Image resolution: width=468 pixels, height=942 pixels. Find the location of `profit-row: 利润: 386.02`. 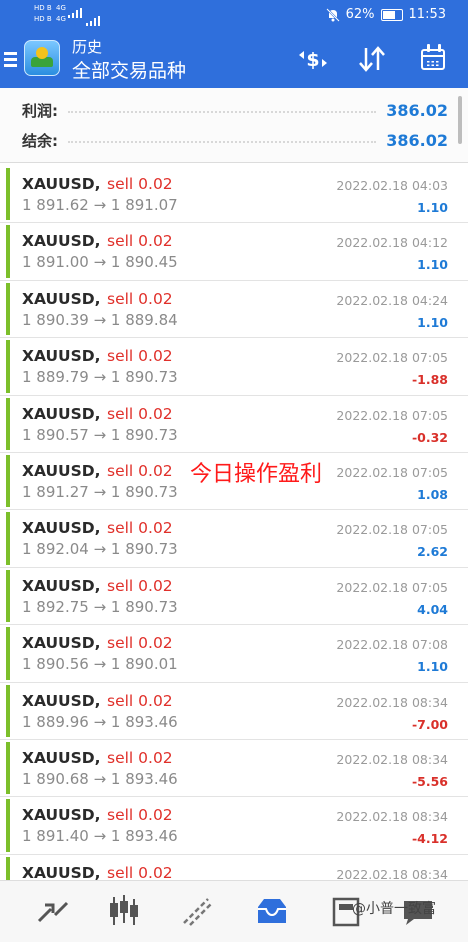

profit-row: 利润: 386.02 is located at coordinates (235, 110).